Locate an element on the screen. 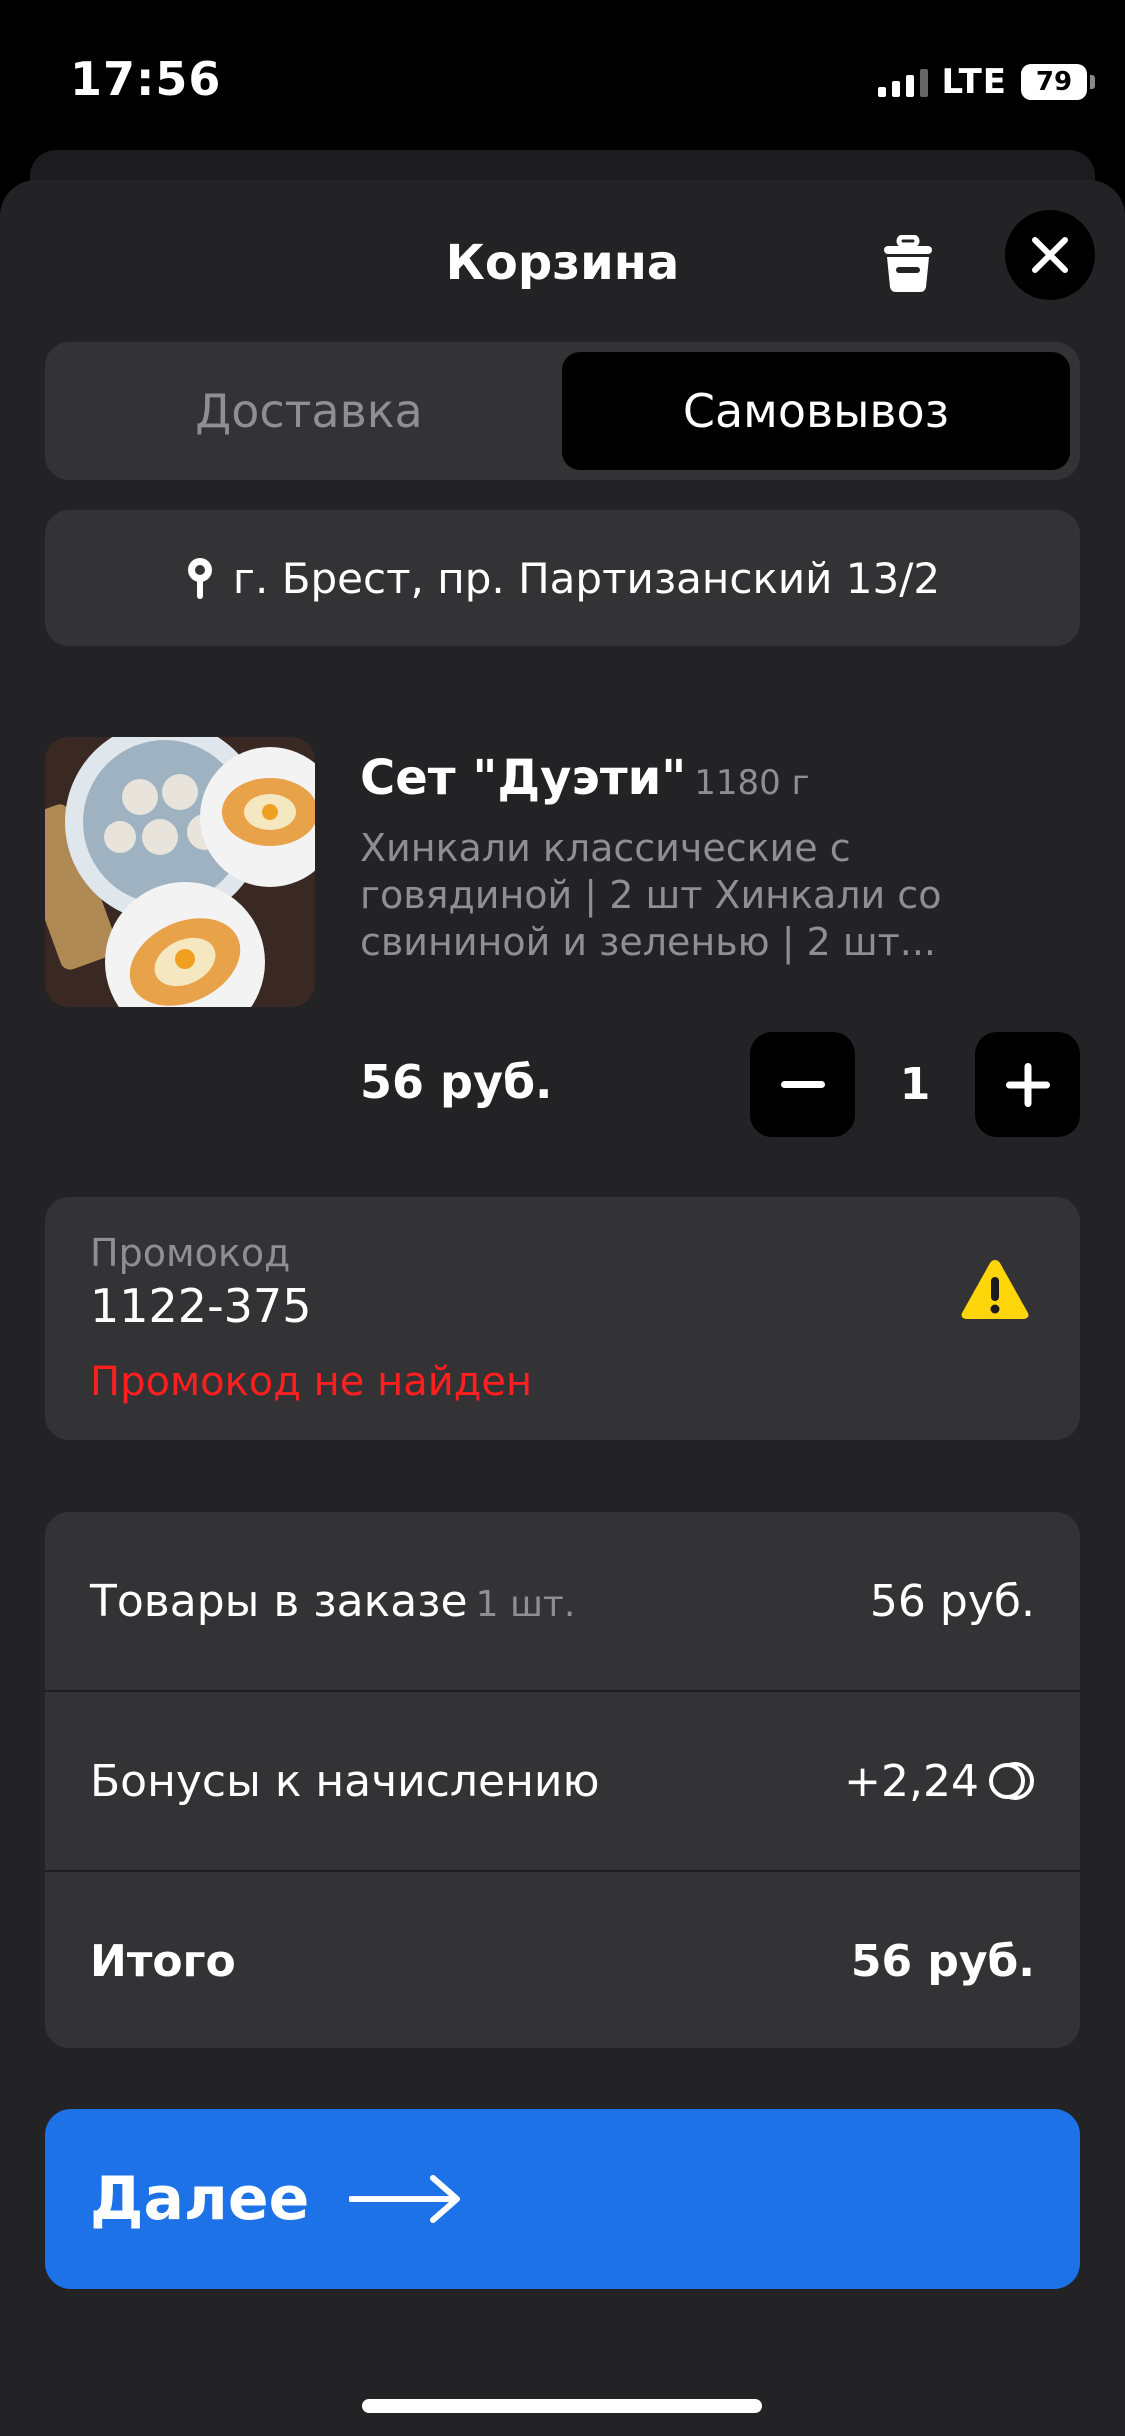 The height and width of the screenshot is (2436, 1125). minus-icon is located at coordinates (802, 1084).